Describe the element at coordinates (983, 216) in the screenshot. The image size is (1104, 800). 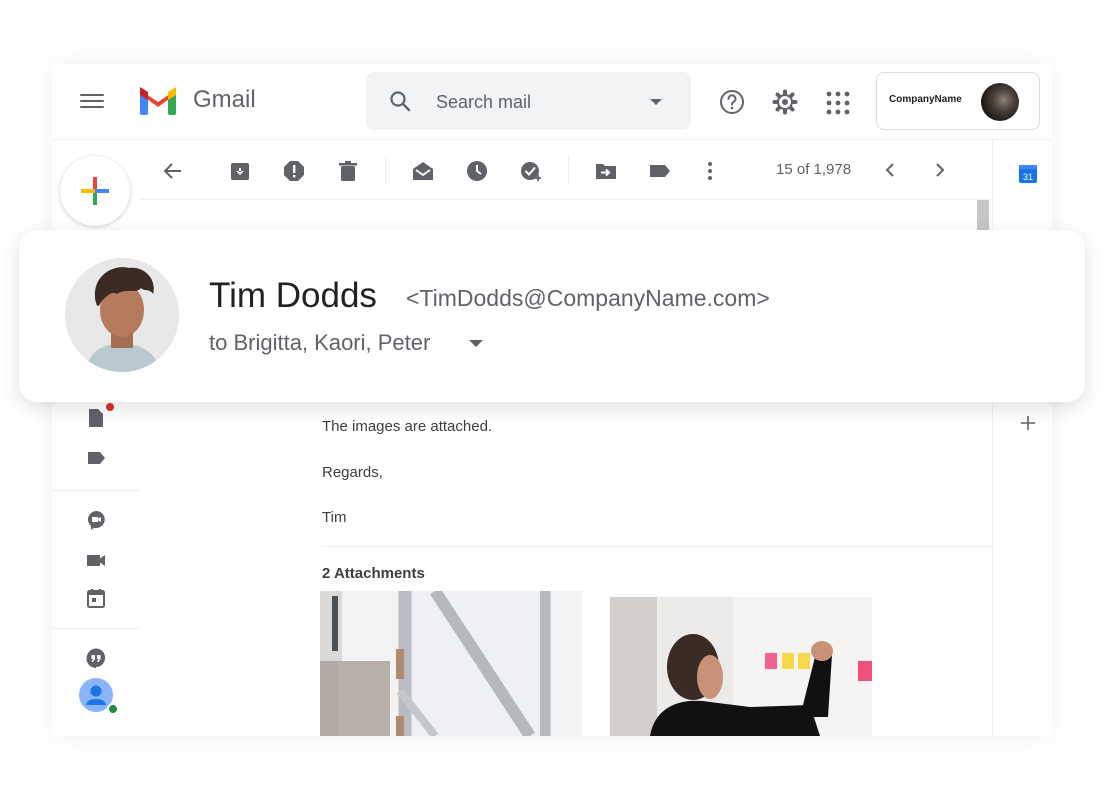
I see `scrollbar-thumb` at that location.